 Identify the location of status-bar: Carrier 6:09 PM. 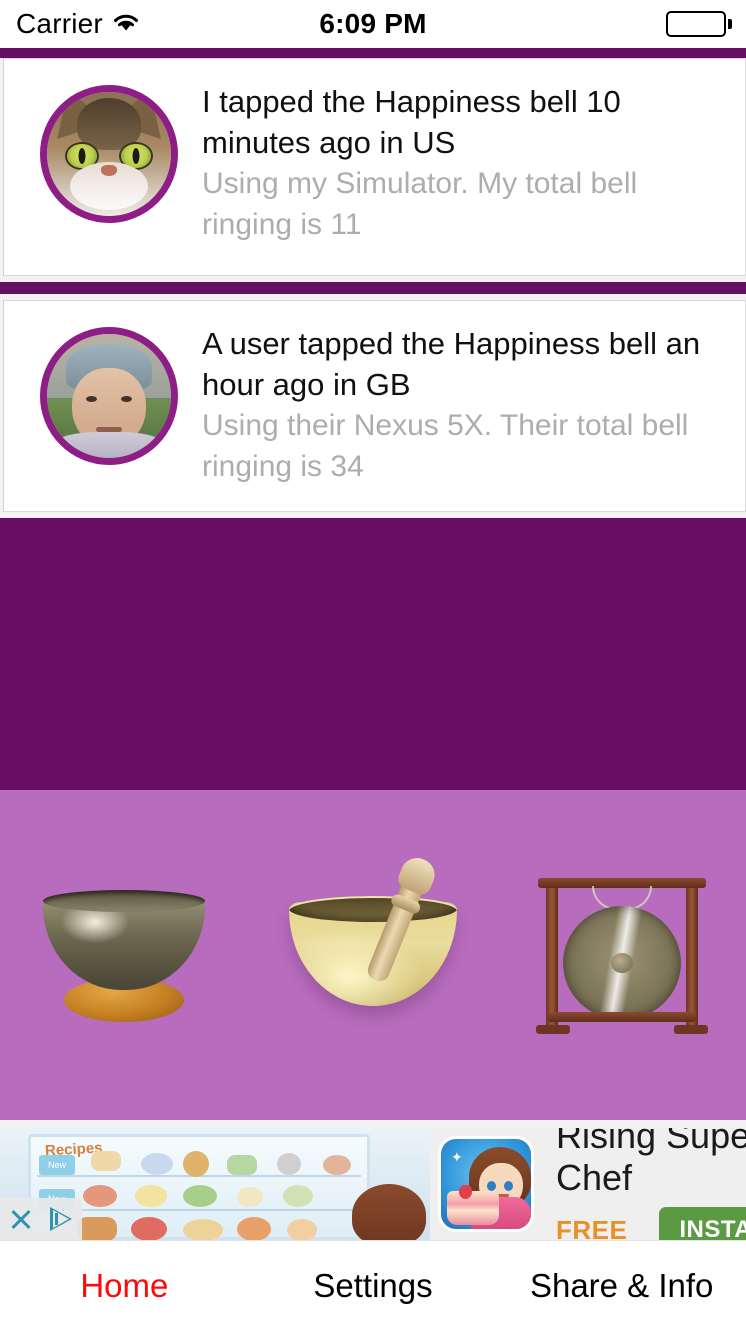
(373, 24).